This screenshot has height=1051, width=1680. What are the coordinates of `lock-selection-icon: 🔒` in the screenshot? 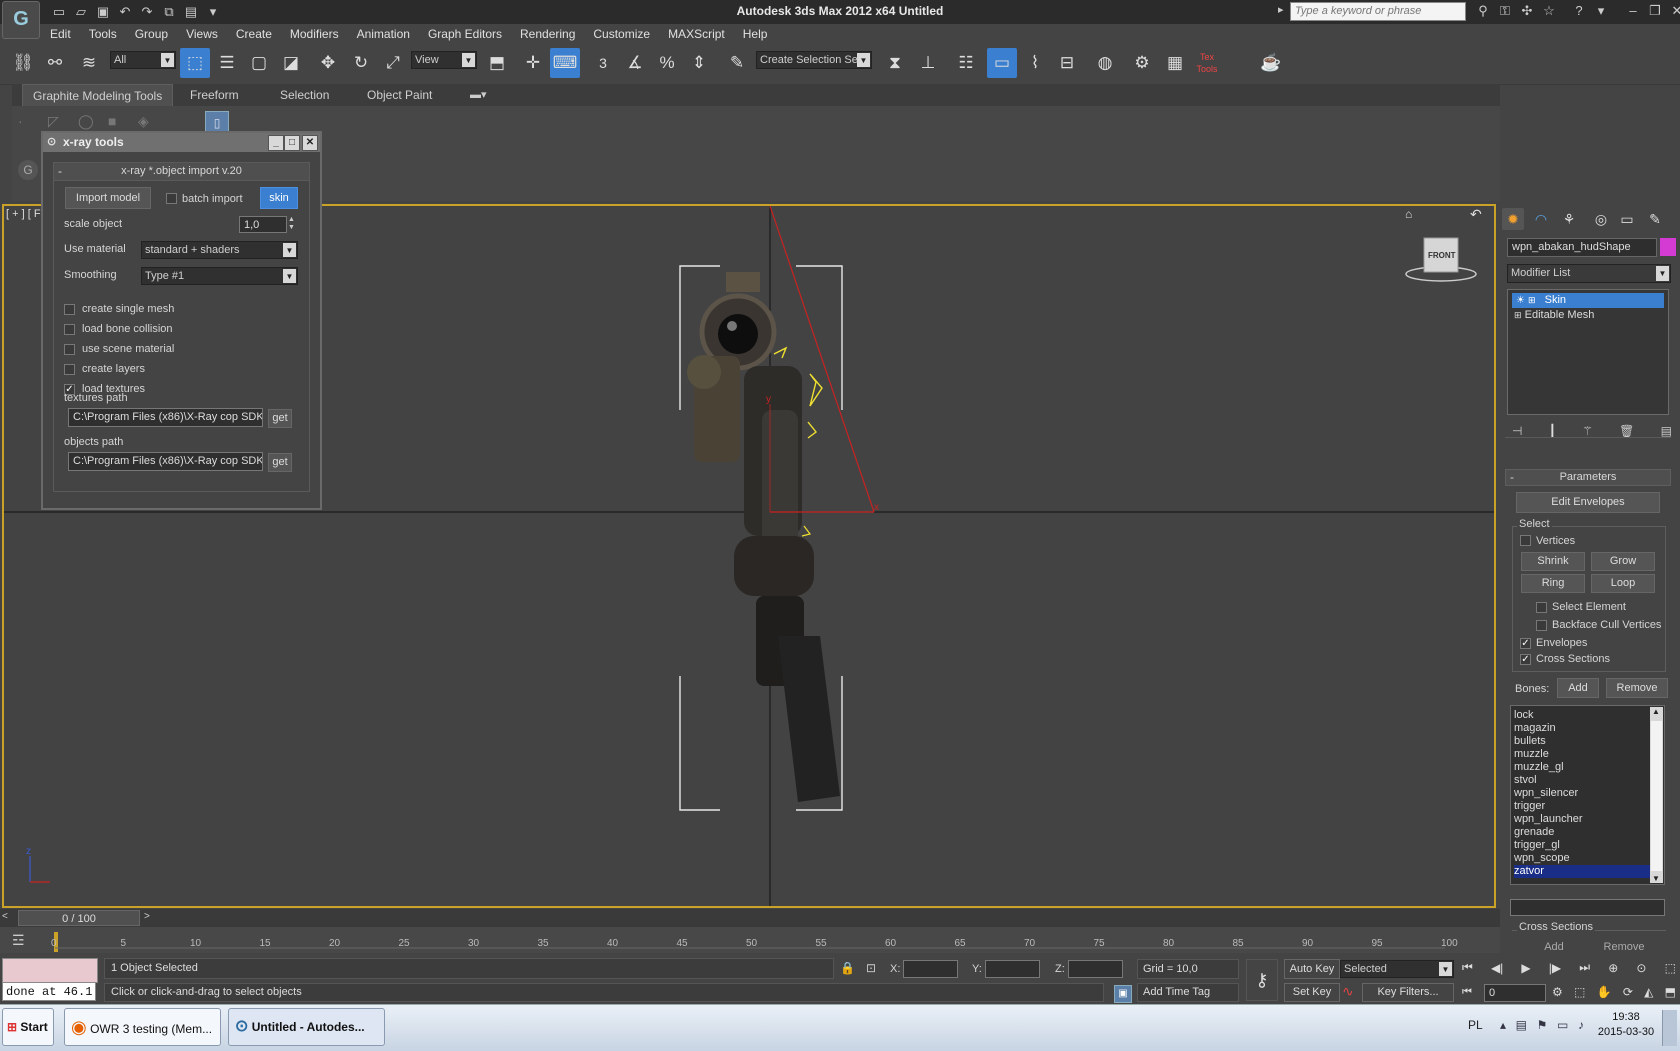 It's located at (847, 968).